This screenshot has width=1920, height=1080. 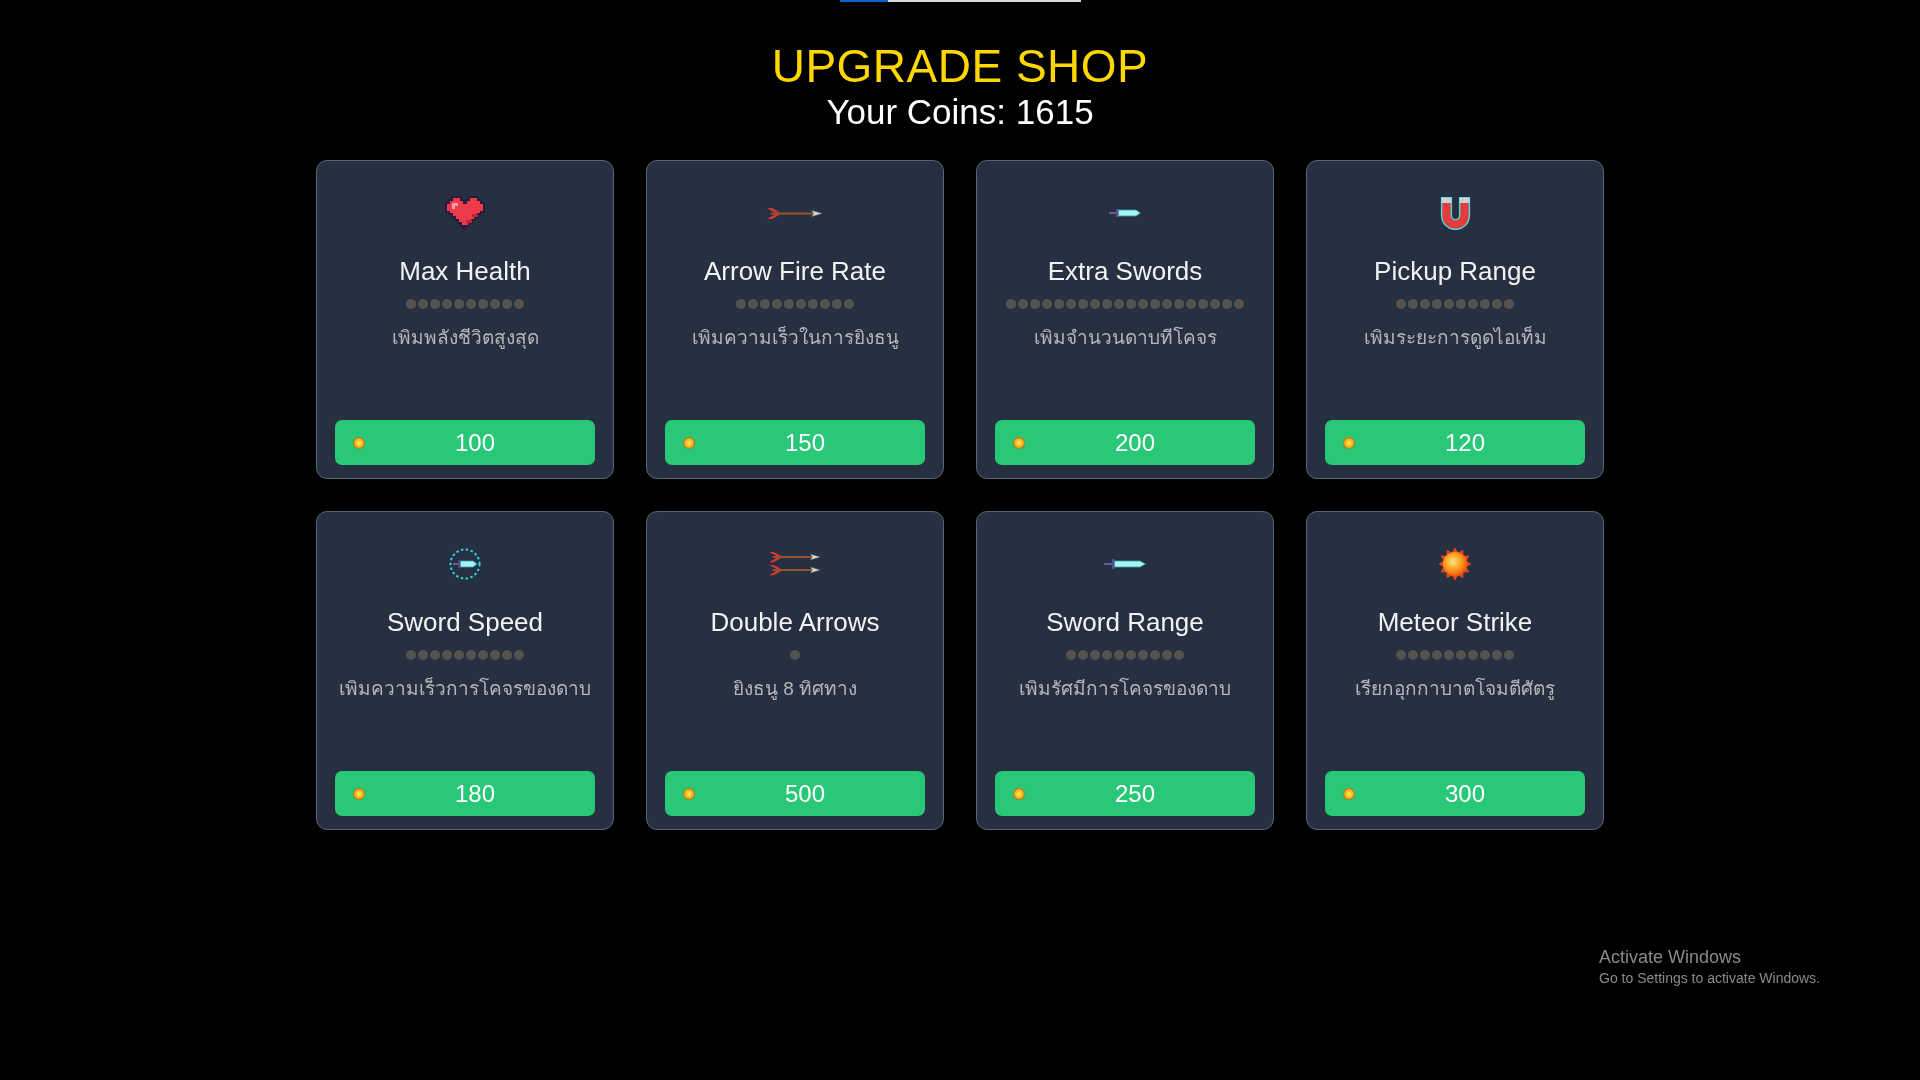 I want to click on buy-button: 180, so click(x=465, y=793).